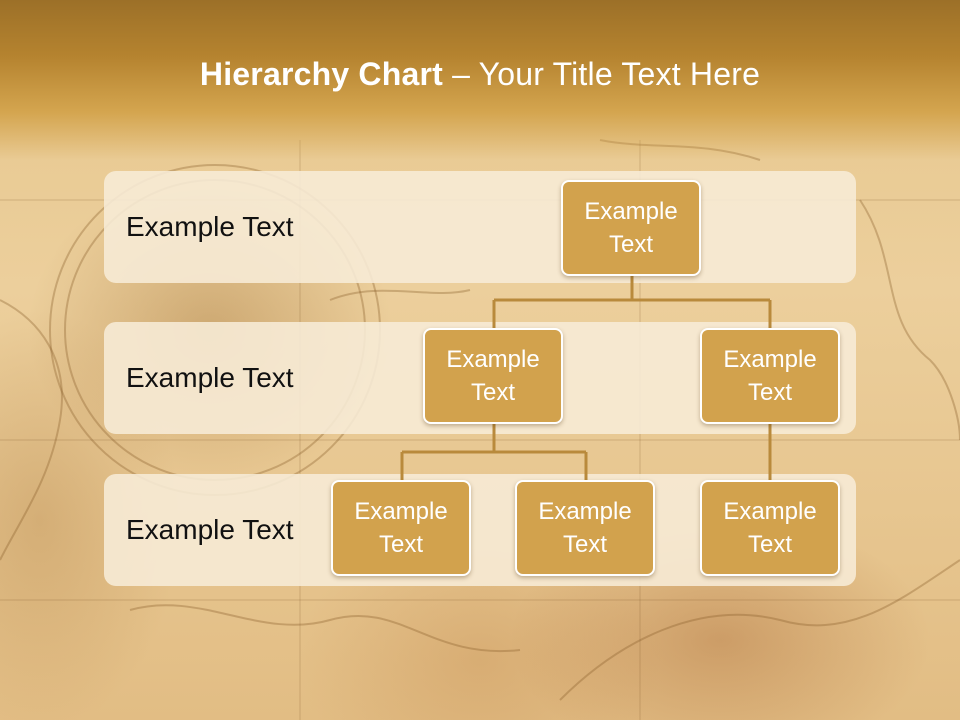  What do you see at coordinates (770, 528) in the screenshot?
I see `org-node-level3-c: Example Text` at bounding box center [770, 528].